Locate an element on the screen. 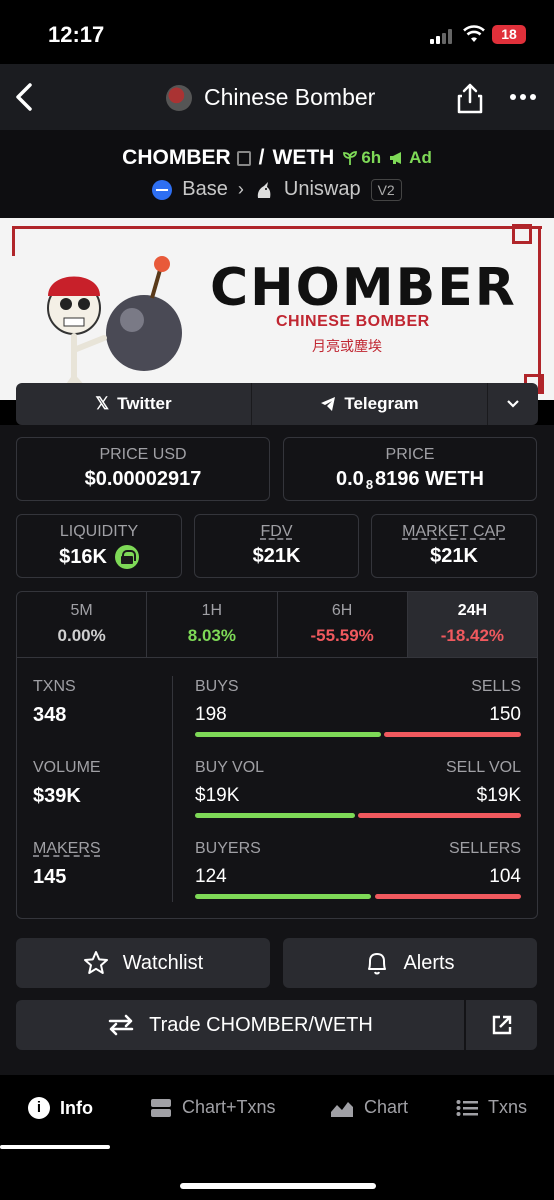  split-view-icon is located at coordinates (161, 1107).